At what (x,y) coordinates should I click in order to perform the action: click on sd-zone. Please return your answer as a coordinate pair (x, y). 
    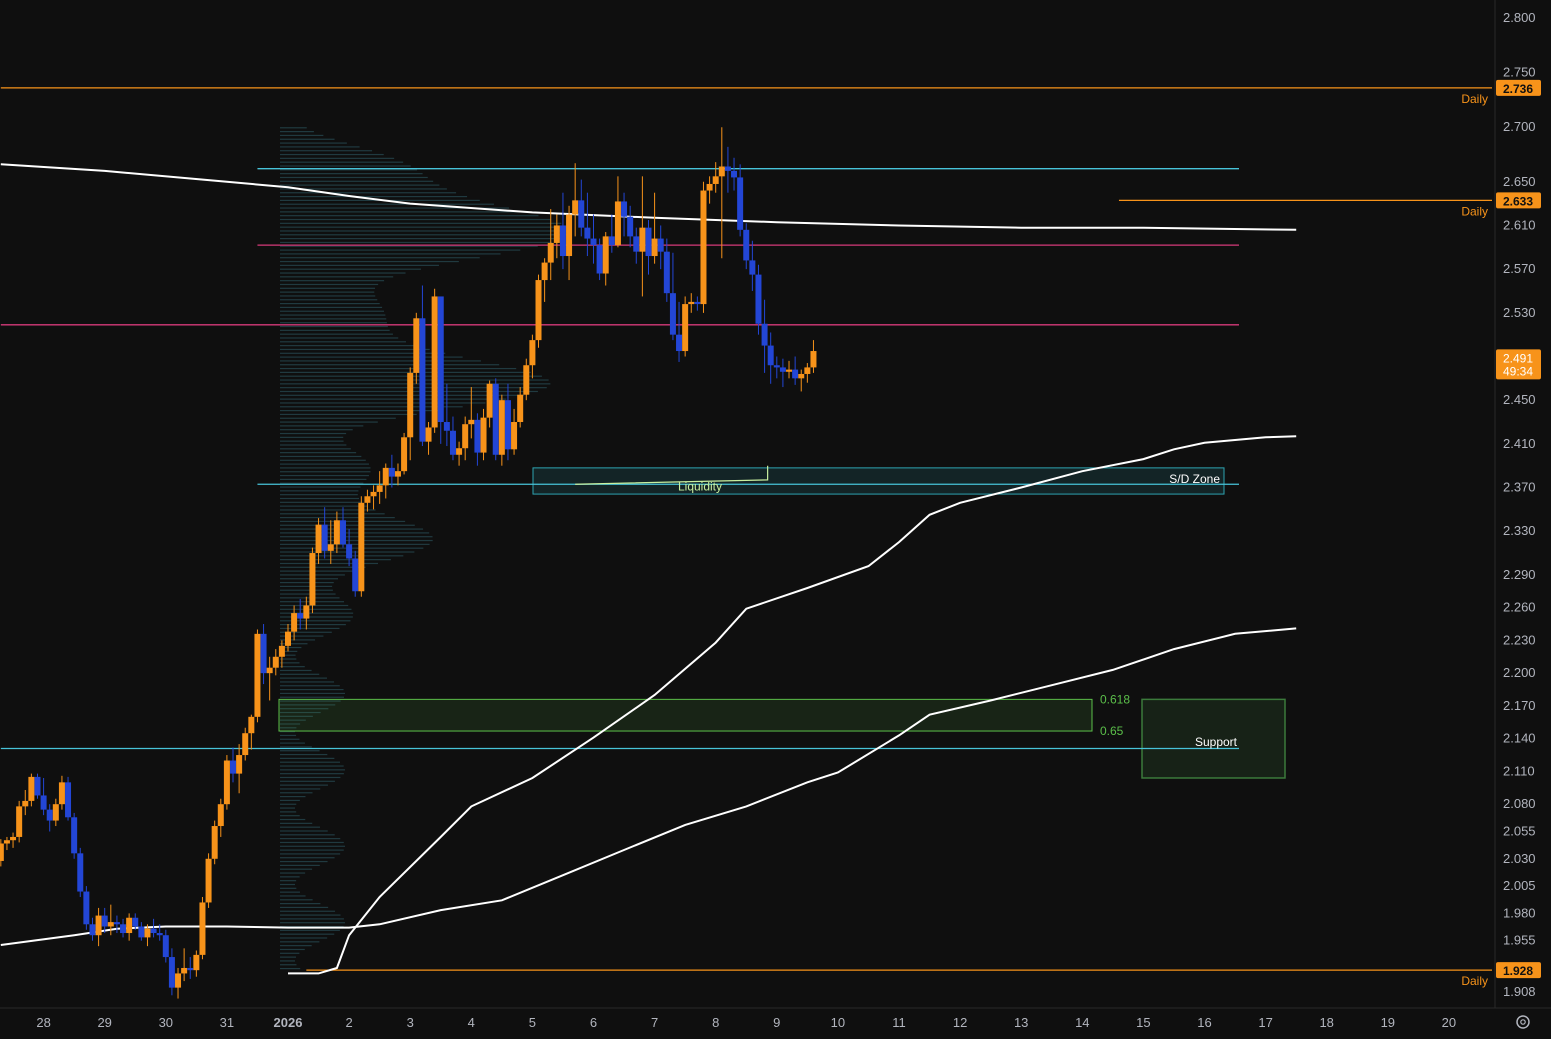
    Looking at the image, I should click on (878, 481).